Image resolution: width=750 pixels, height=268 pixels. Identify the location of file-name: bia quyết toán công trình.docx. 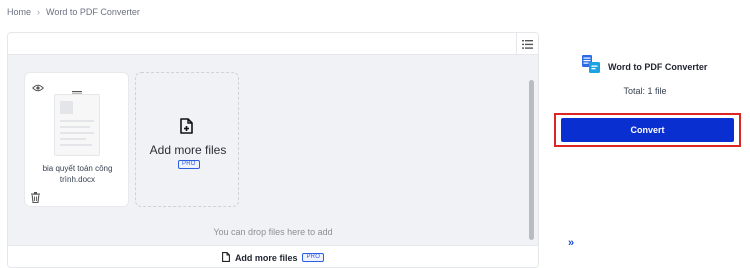
(77, 174).